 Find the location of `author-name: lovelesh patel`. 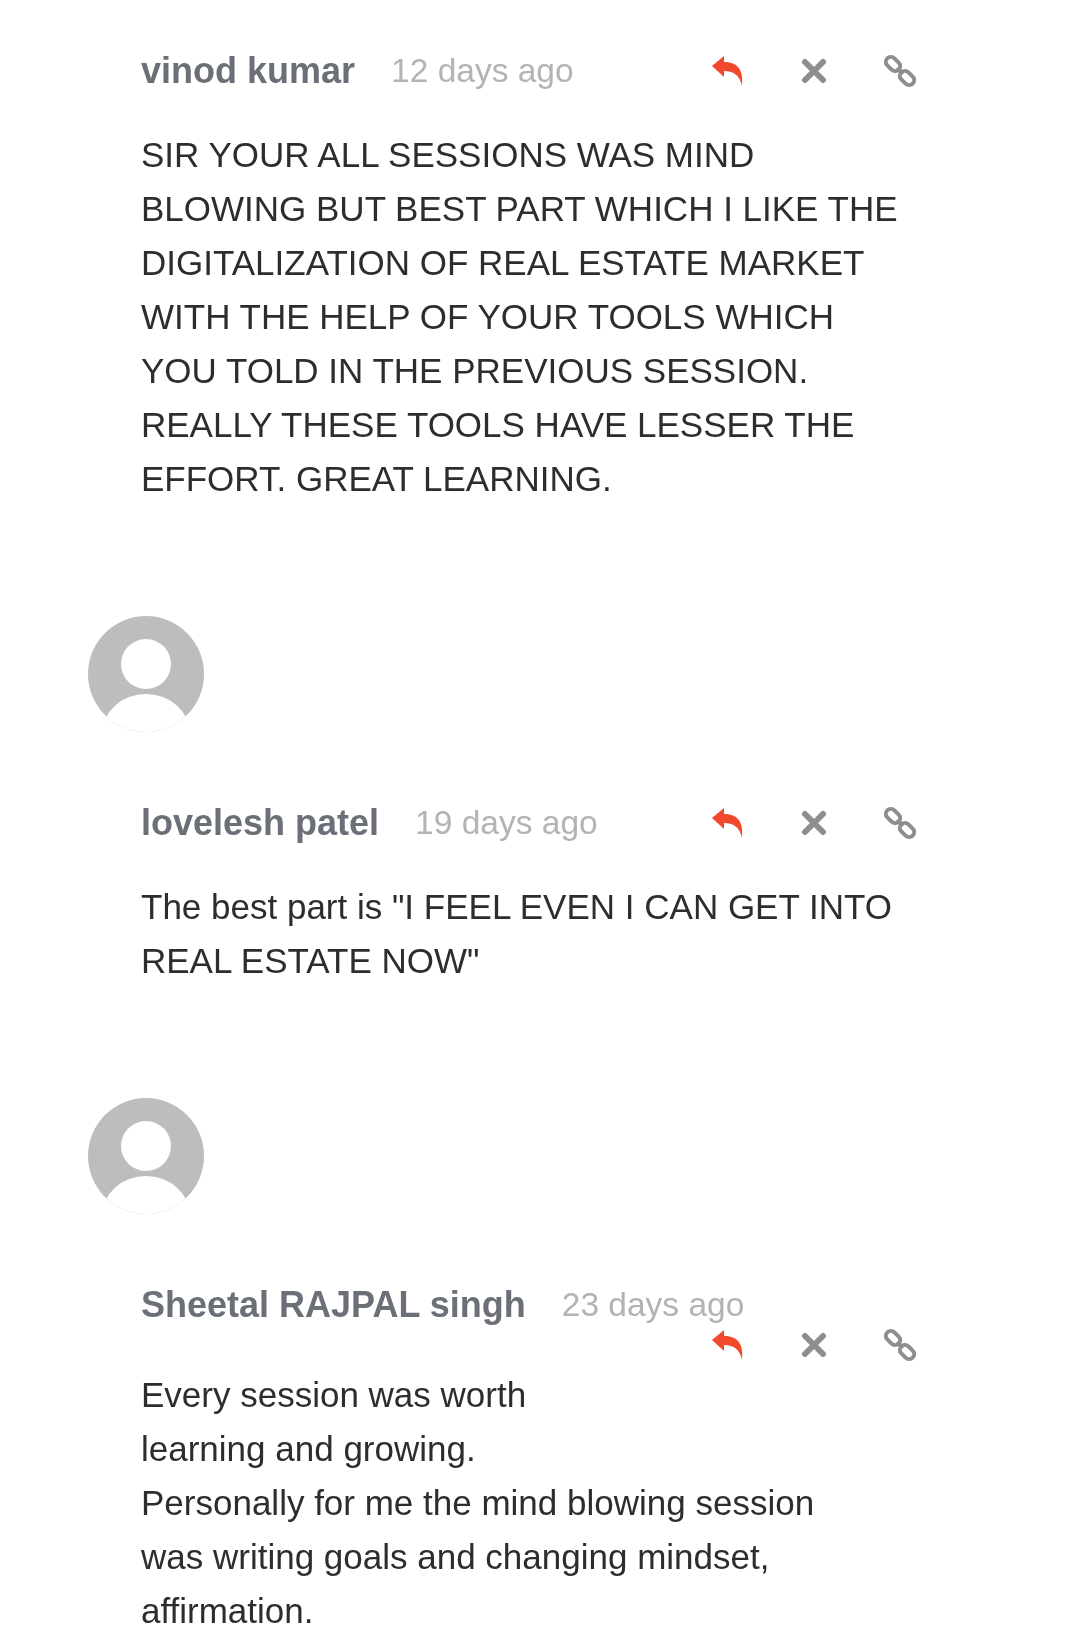

author-name: lovelesh patel is located at coordinates (260, 823).